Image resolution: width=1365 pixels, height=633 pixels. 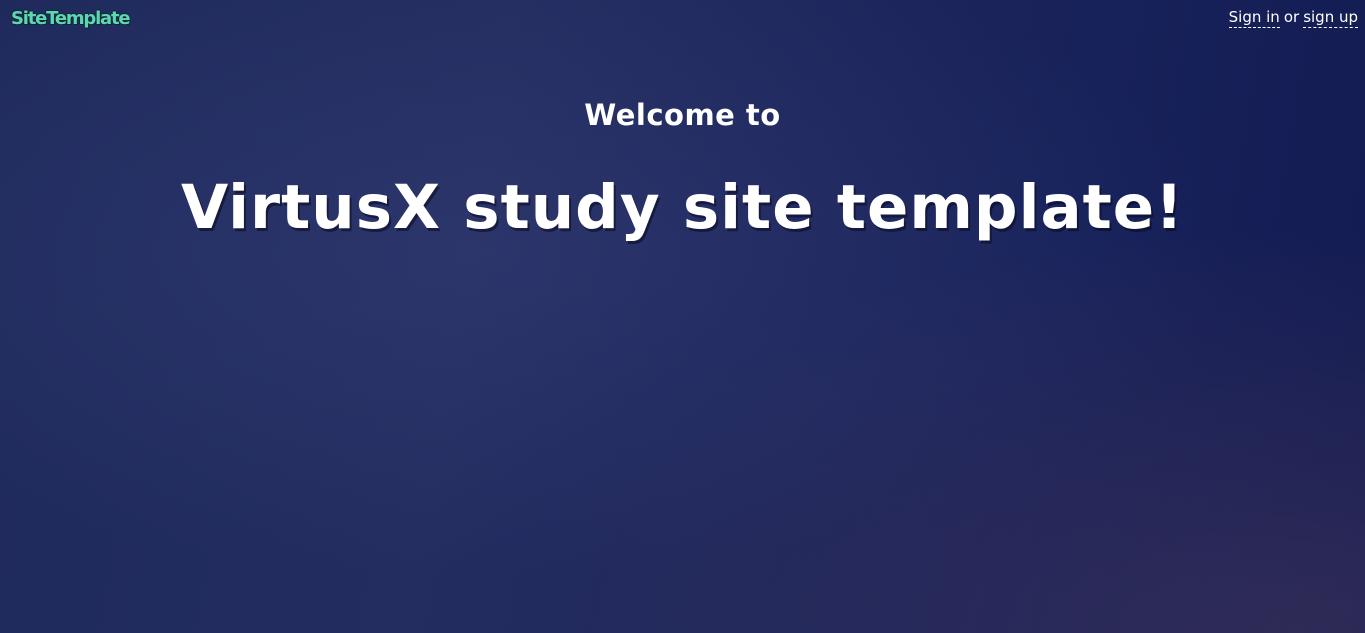 What do you see at coordinates (682, 115) in the screenshot?
I see `welcome-heading: Welcome to` at bounding box center [682, 115].